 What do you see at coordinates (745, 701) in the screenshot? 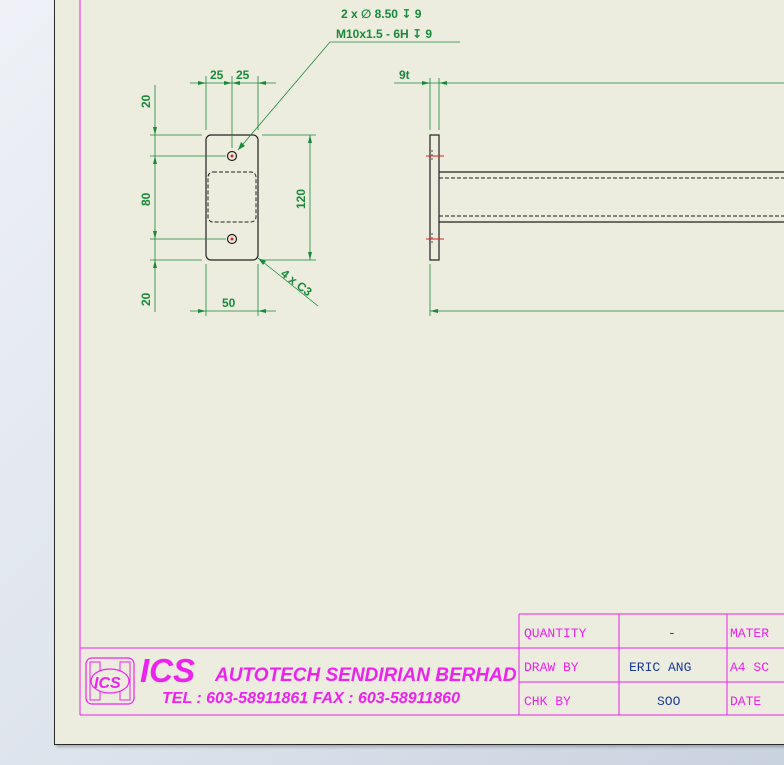
I see `label-date: DATE` at bounding box center [745, 701].